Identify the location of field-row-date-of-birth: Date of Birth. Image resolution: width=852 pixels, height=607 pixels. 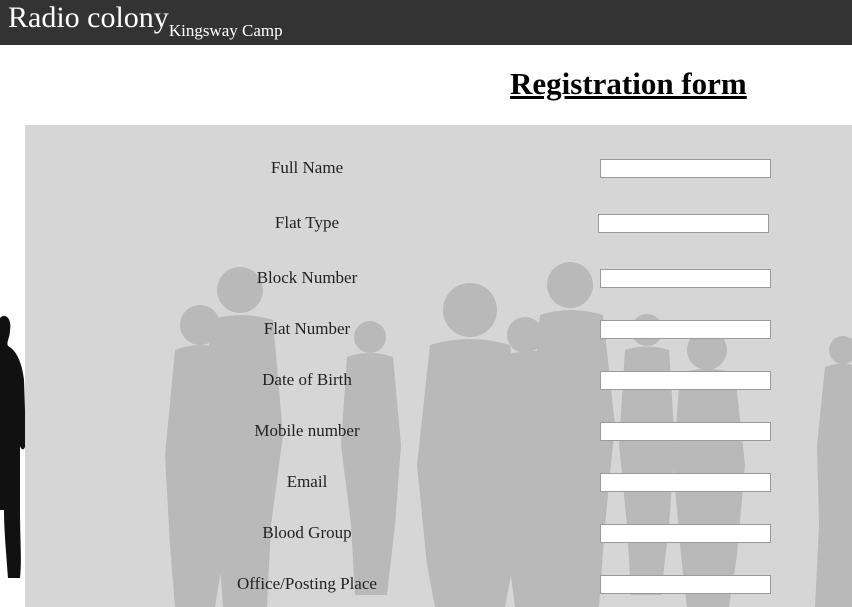
(426, 380).